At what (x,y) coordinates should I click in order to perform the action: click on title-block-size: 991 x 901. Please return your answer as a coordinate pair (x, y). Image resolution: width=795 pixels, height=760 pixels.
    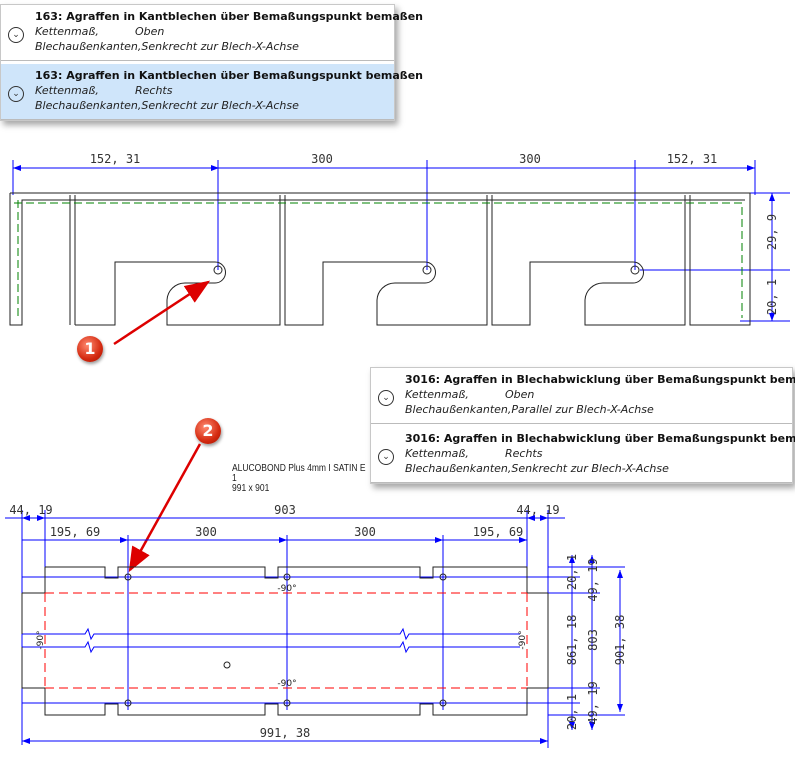
    Looking at the image, I should click on (251, 488).